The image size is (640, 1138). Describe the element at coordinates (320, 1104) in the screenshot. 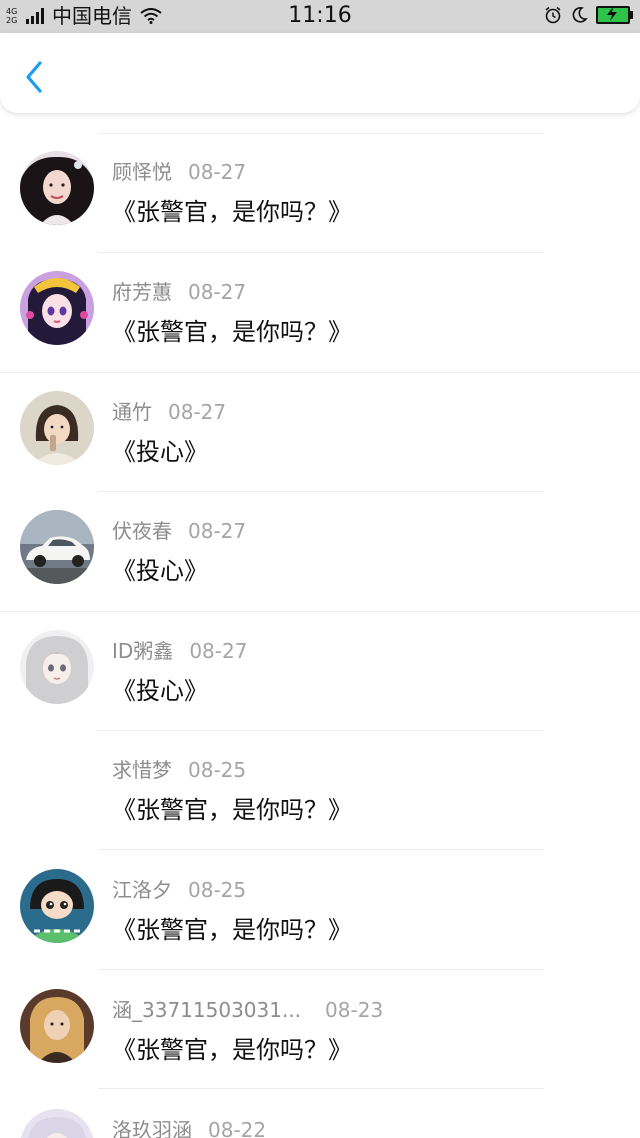

I see `list-item: 洛玖羽涵 08-22` at that location.